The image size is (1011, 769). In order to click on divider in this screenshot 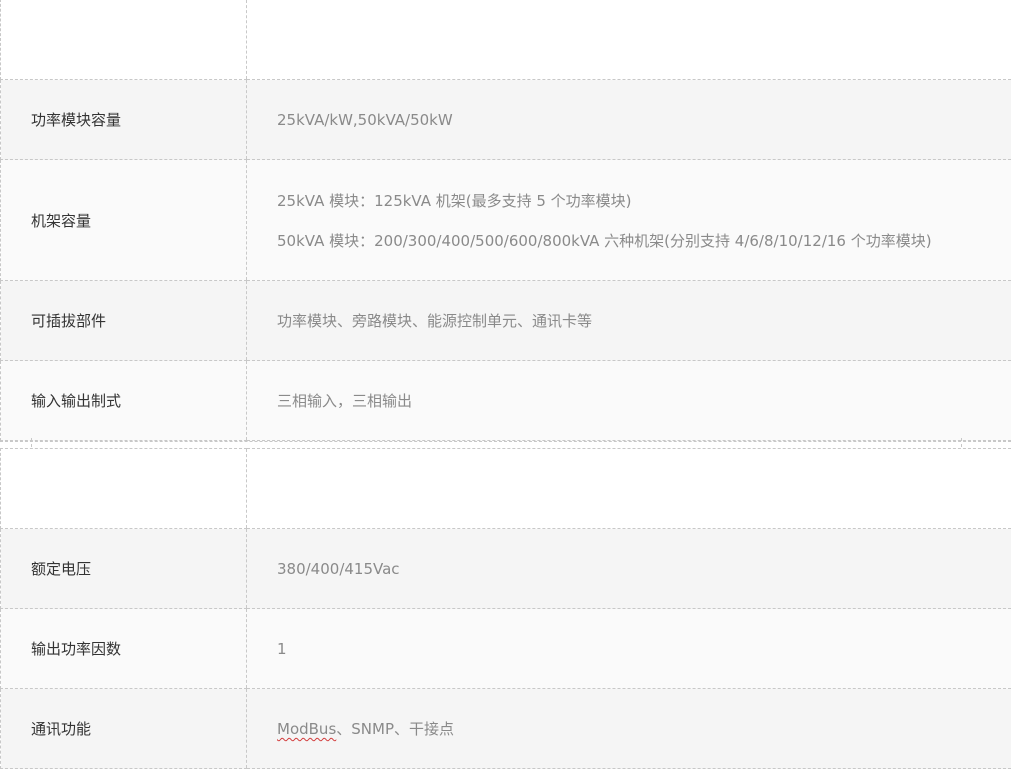, I will do `click(505, 441)`.